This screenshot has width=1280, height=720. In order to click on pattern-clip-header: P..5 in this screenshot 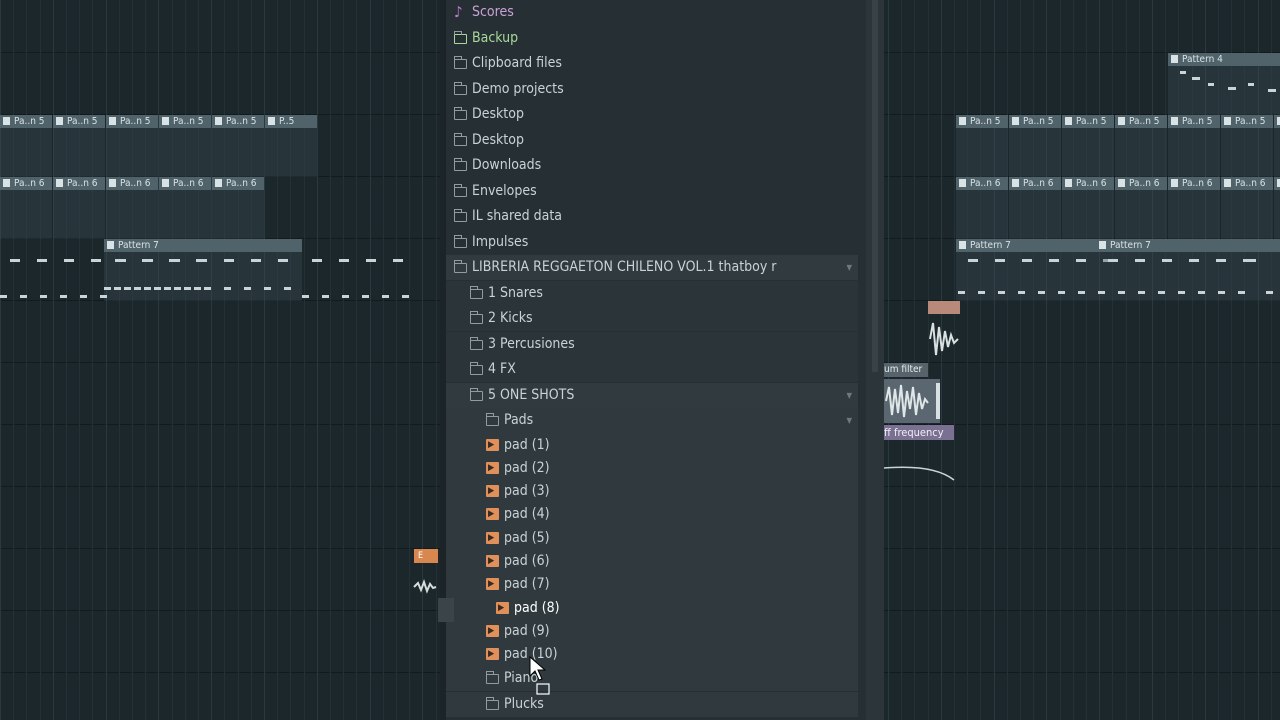, I will do `click(291, 121)`.